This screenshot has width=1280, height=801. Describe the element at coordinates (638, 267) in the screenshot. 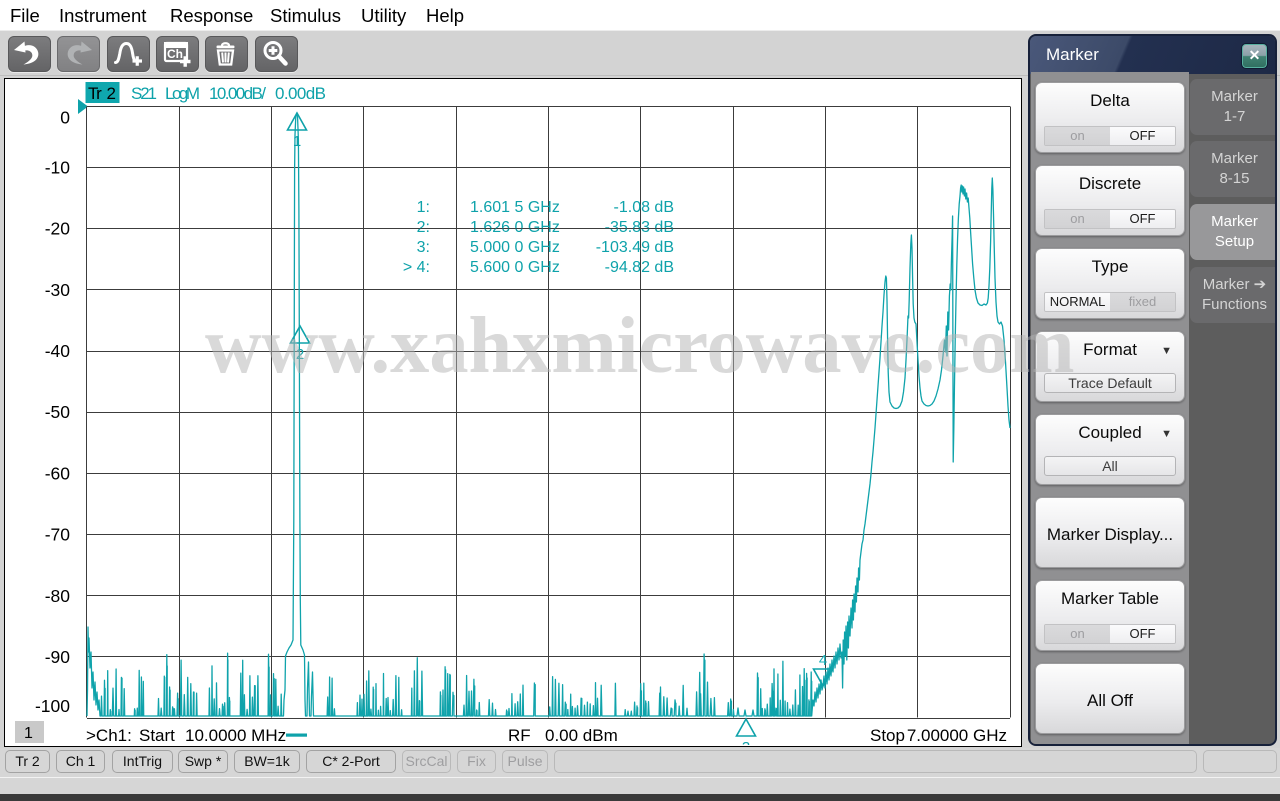

I see `svg-text: -94.82 dB` at that location.